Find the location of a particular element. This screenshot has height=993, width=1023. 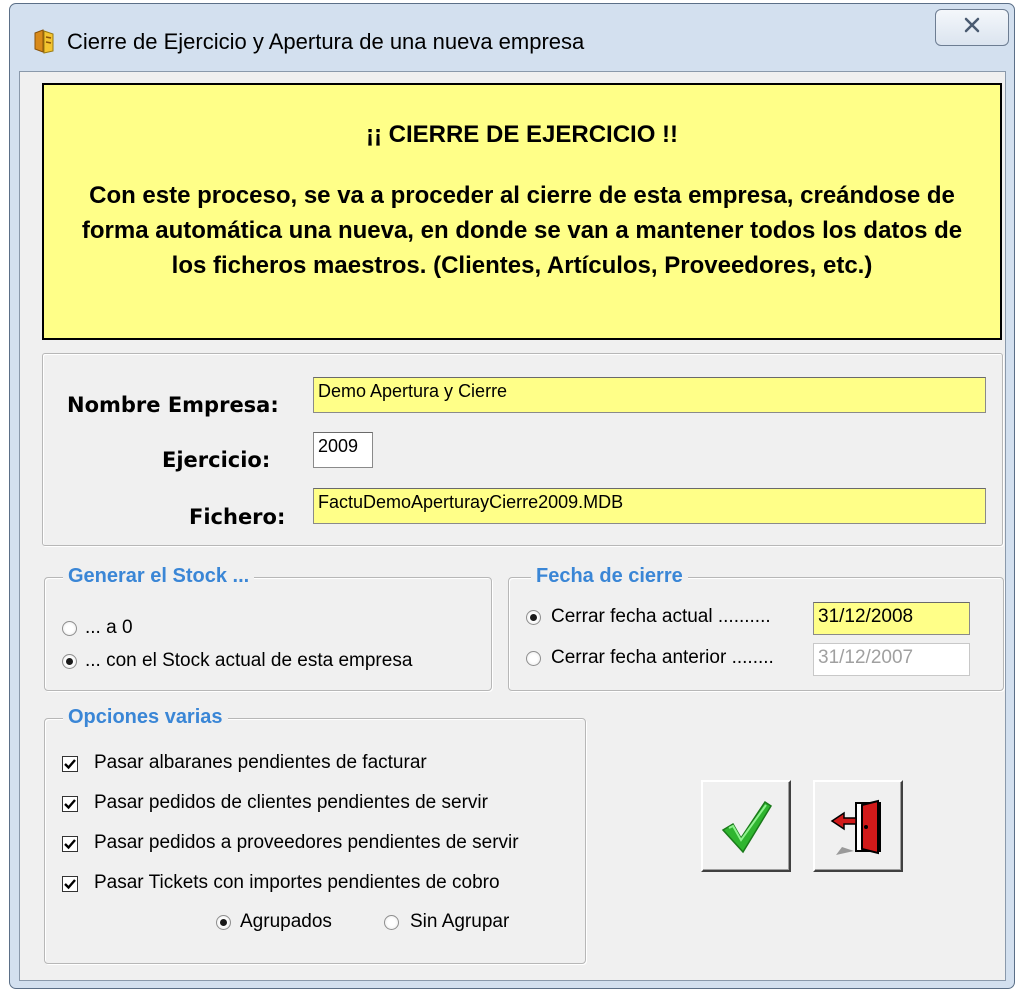

app-icon is located at coordinates (45, 41).